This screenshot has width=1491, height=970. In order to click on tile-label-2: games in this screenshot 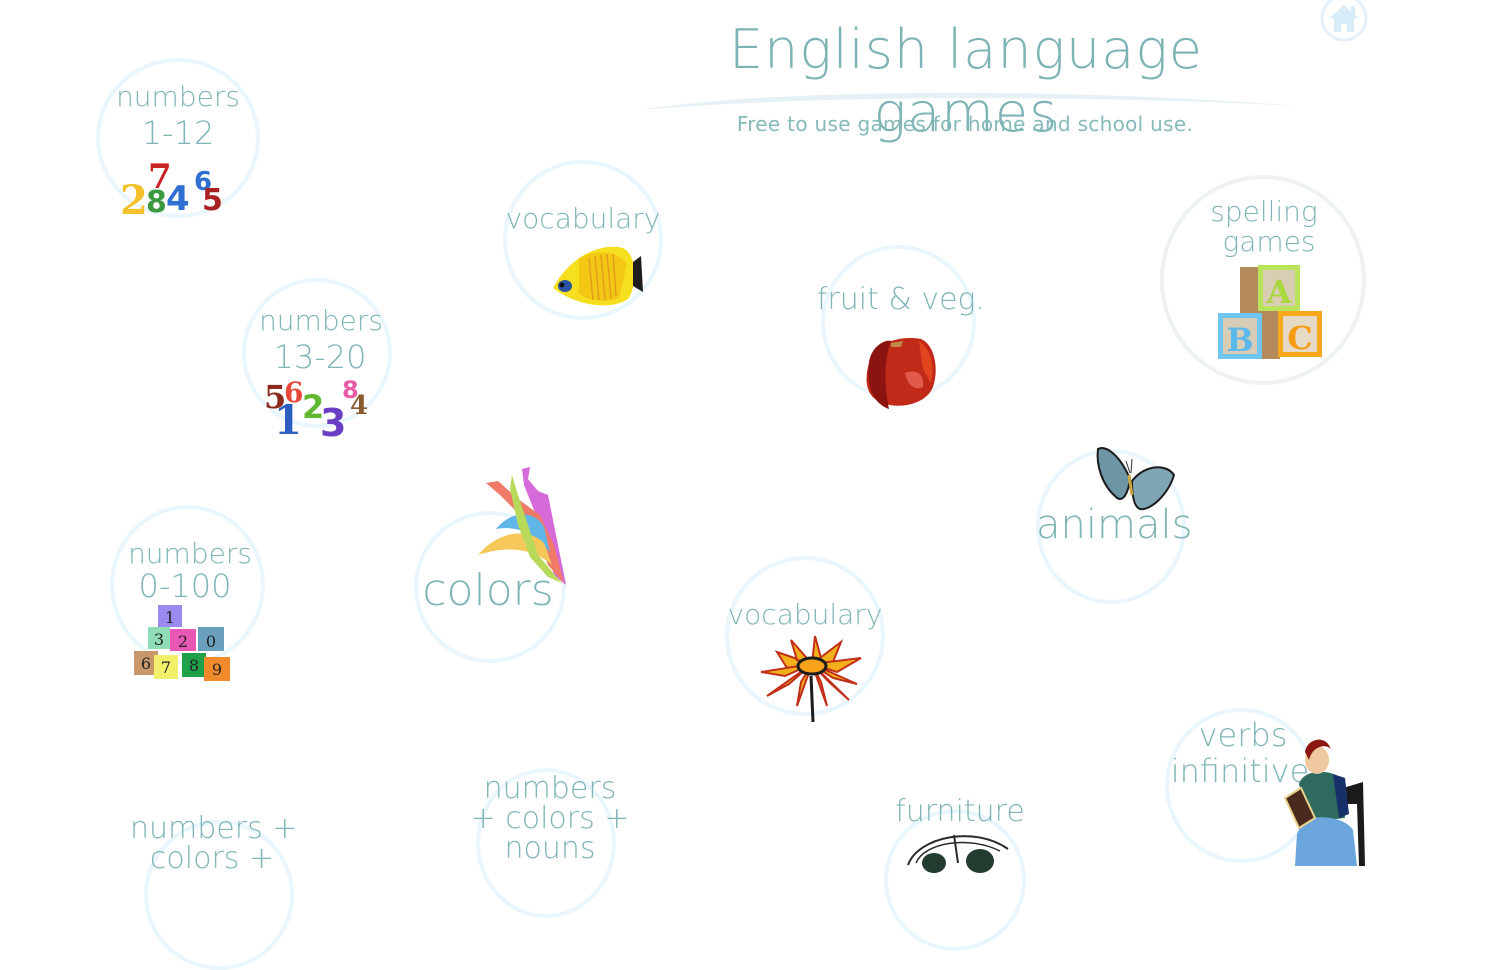, I will do `click(1269, 241)`.